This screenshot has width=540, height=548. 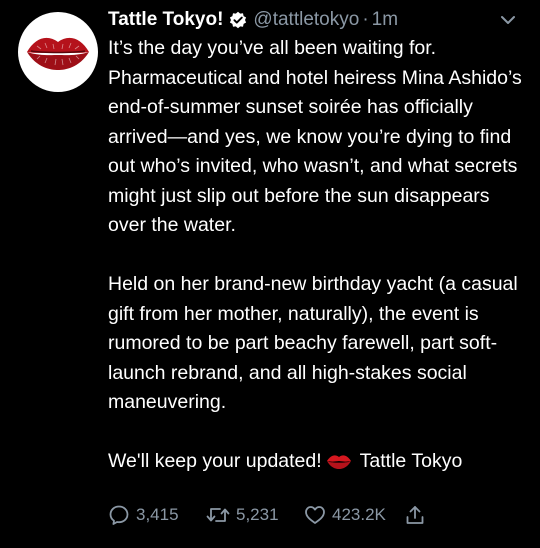 I want to click on tweet-header: Tattle Tokyo! @tattletokyo · 1m, so click(x=253, y=20).